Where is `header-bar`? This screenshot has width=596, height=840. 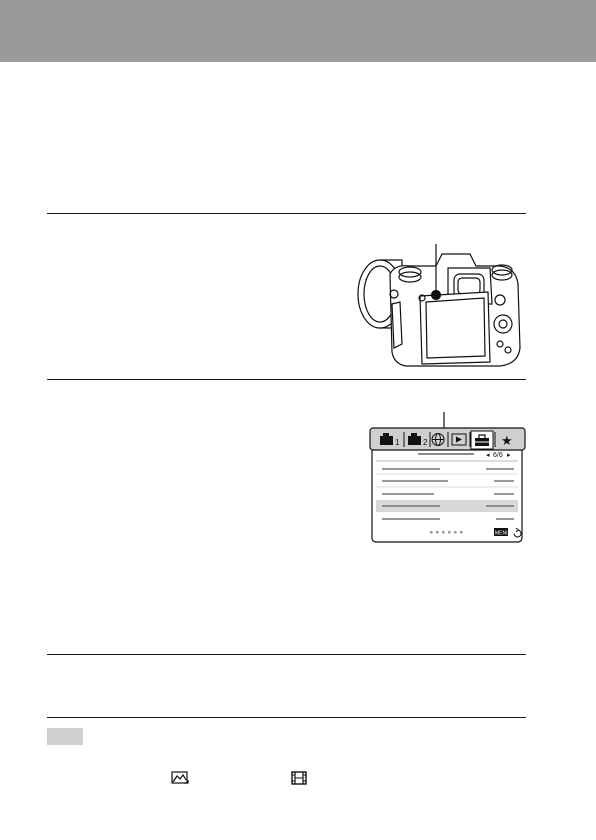
header-bar is located at coordinates (298, 31).